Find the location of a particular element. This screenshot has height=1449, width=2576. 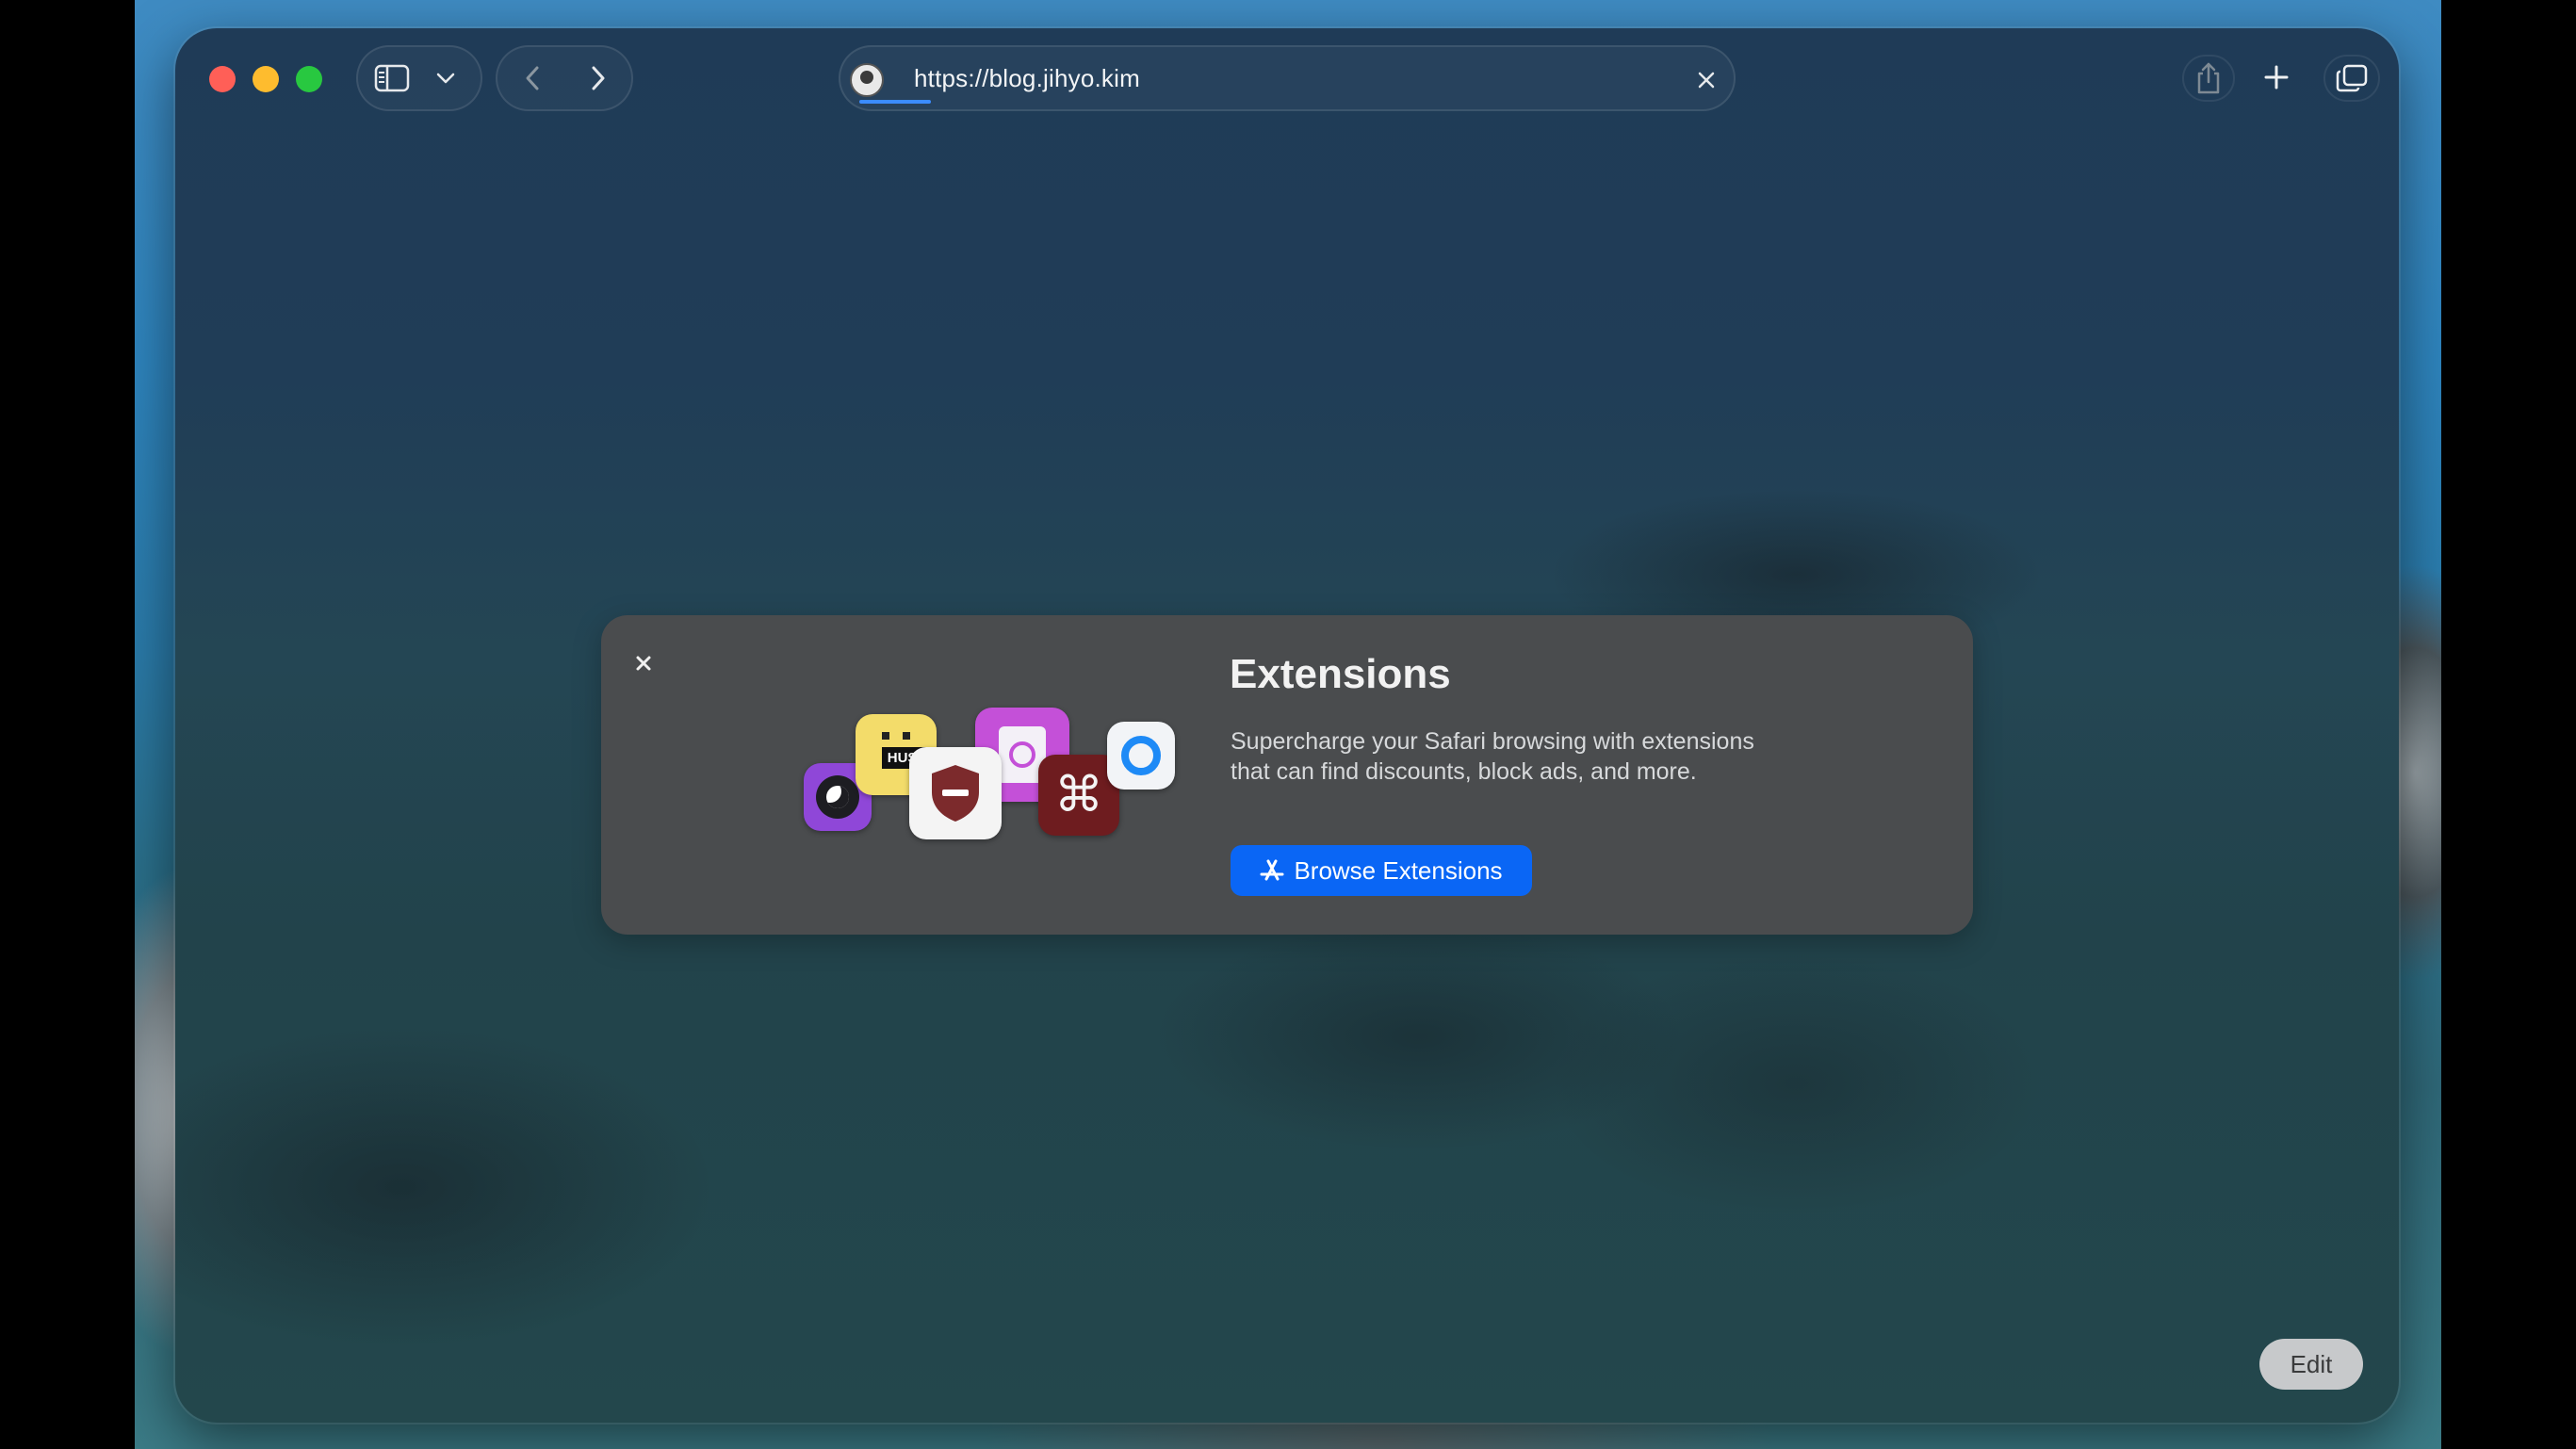

address-url: https://blog.jihyo.kim is located at coordinates (1027, 78).